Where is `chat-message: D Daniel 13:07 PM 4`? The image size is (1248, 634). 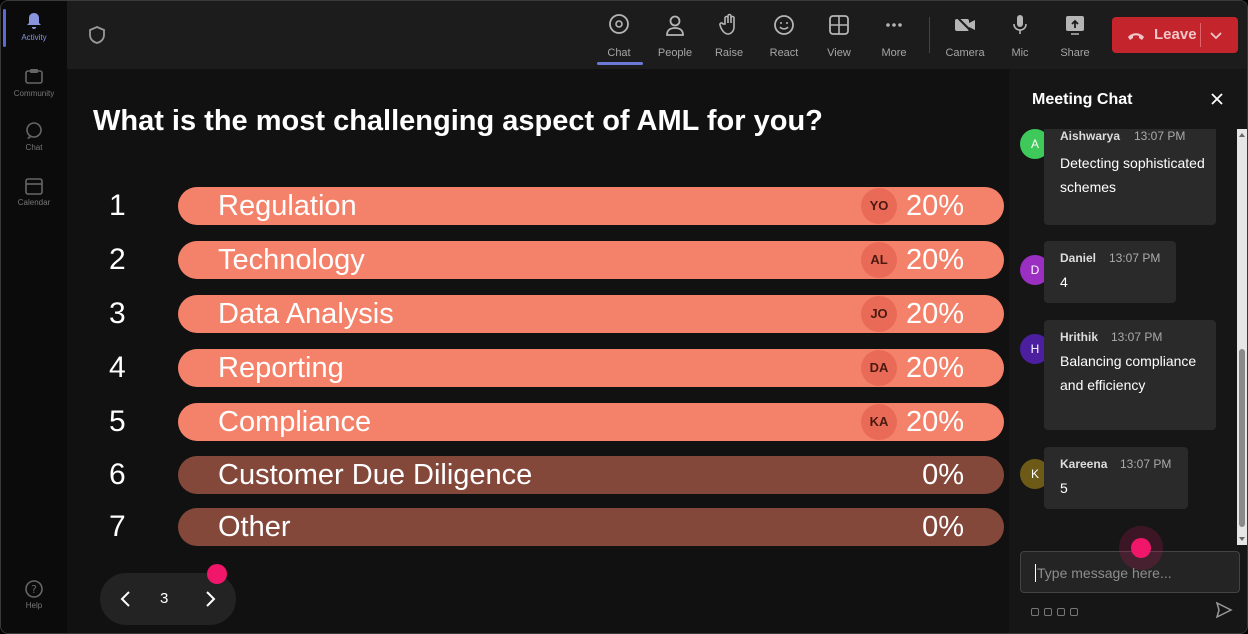
chat-message: D Daniel 13:07 PM 4 is located at coordinates (1123, 273).